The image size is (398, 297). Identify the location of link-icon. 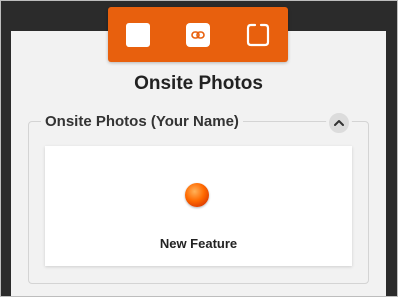
(198, 35).